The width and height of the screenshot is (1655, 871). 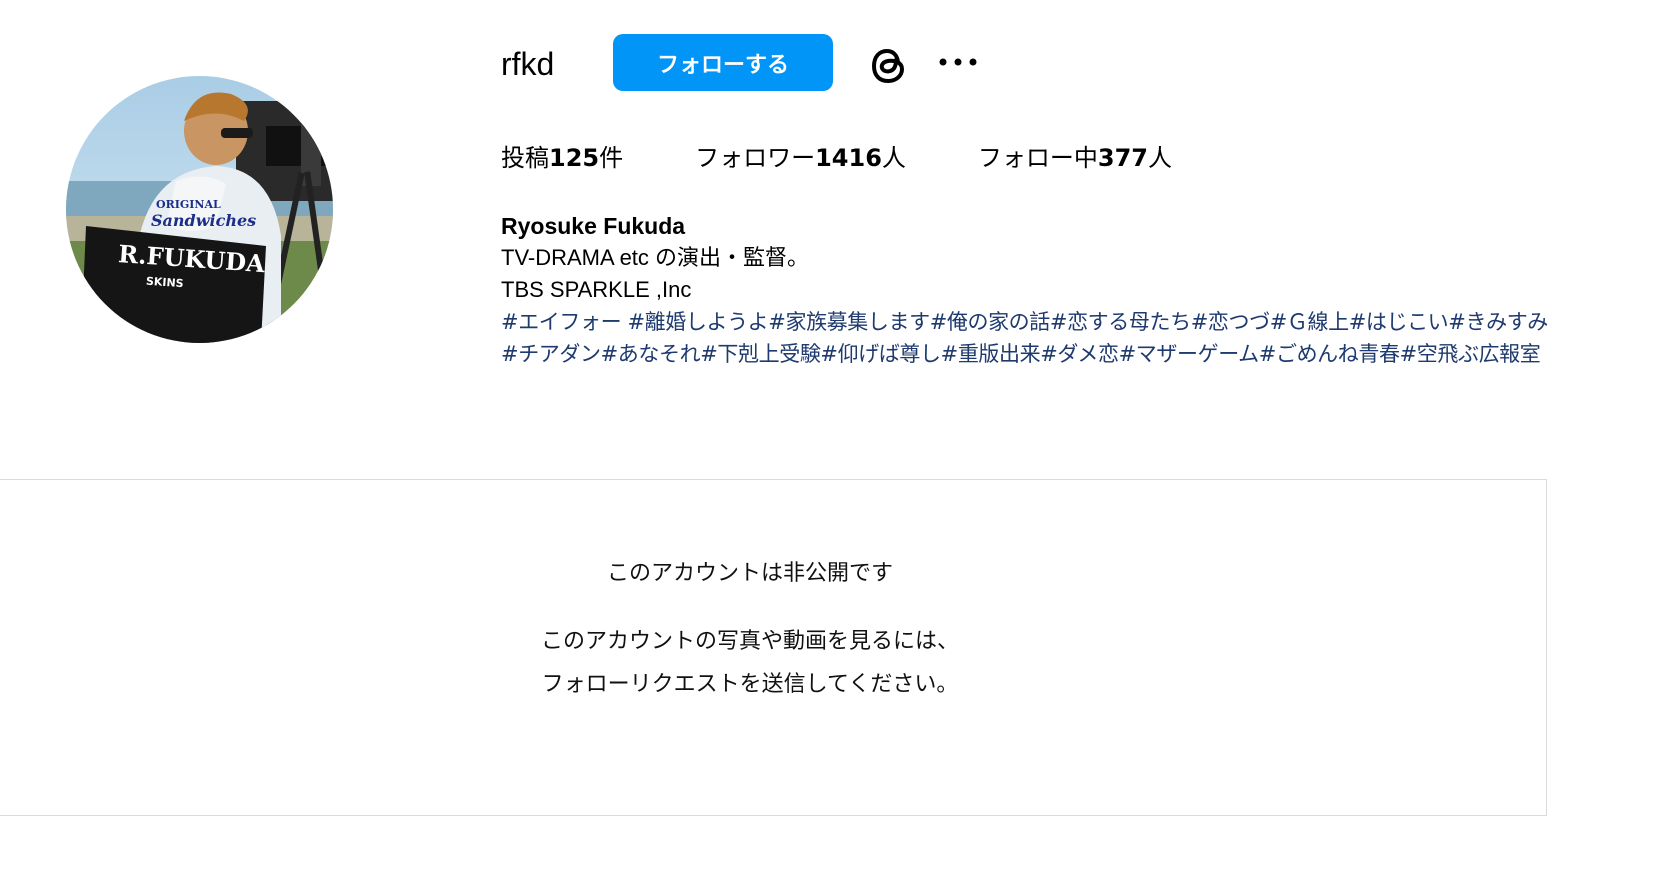 I want to click on avatar-shirt-text: Sandwiches, so click(x=203, y=220).